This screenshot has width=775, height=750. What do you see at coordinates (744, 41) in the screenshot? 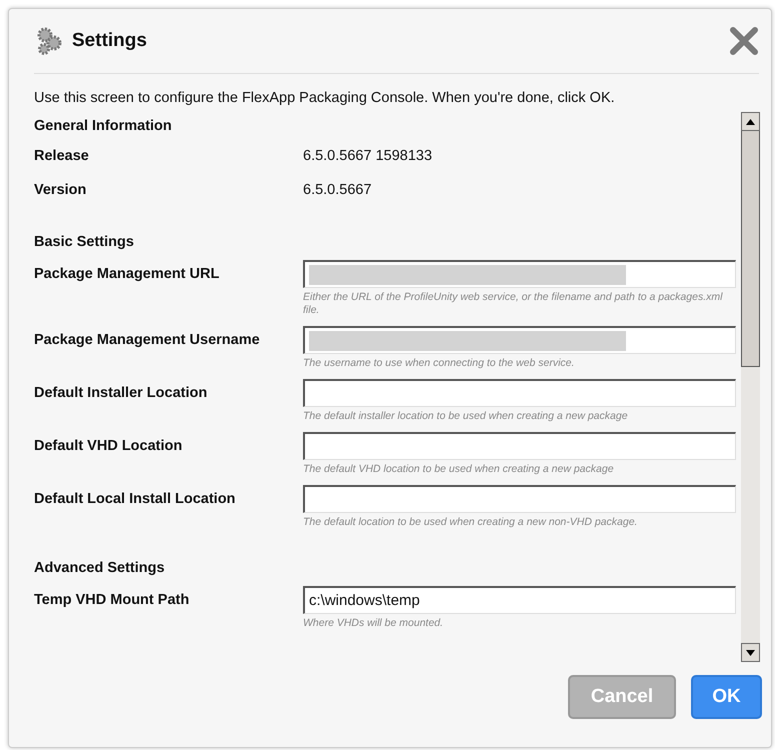
I see `close-icon` at bounding box center [744, 41].